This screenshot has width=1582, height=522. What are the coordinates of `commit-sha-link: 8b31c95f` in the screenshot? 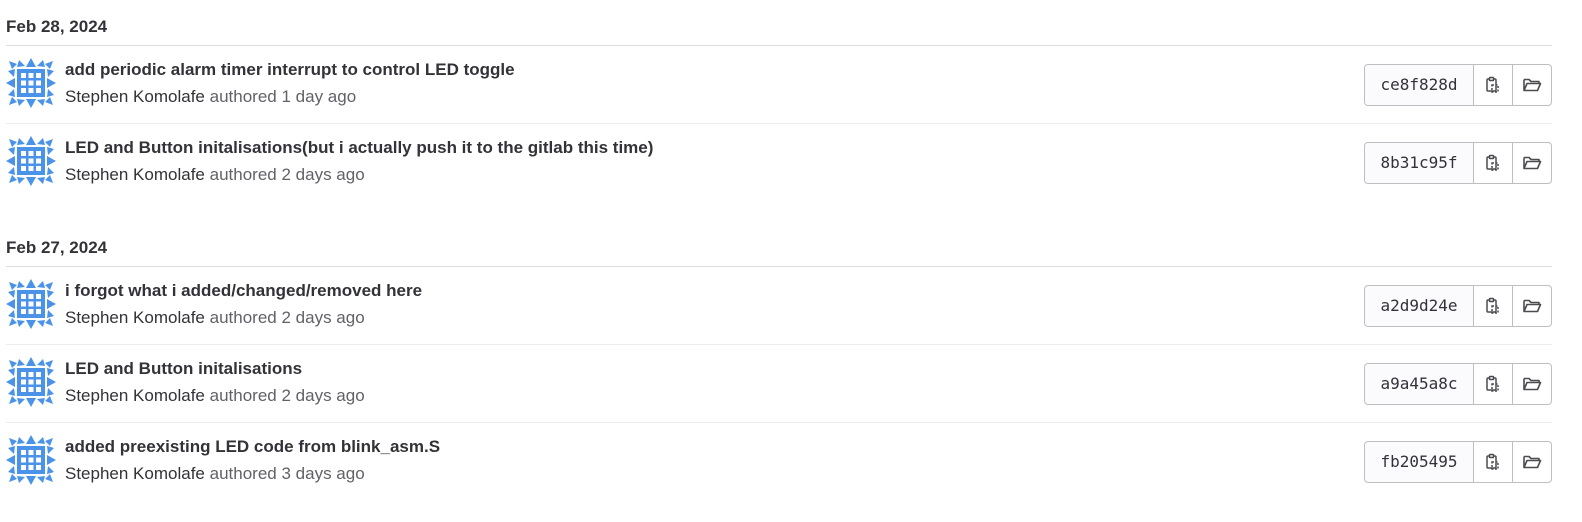 It's located at (1419, 163).